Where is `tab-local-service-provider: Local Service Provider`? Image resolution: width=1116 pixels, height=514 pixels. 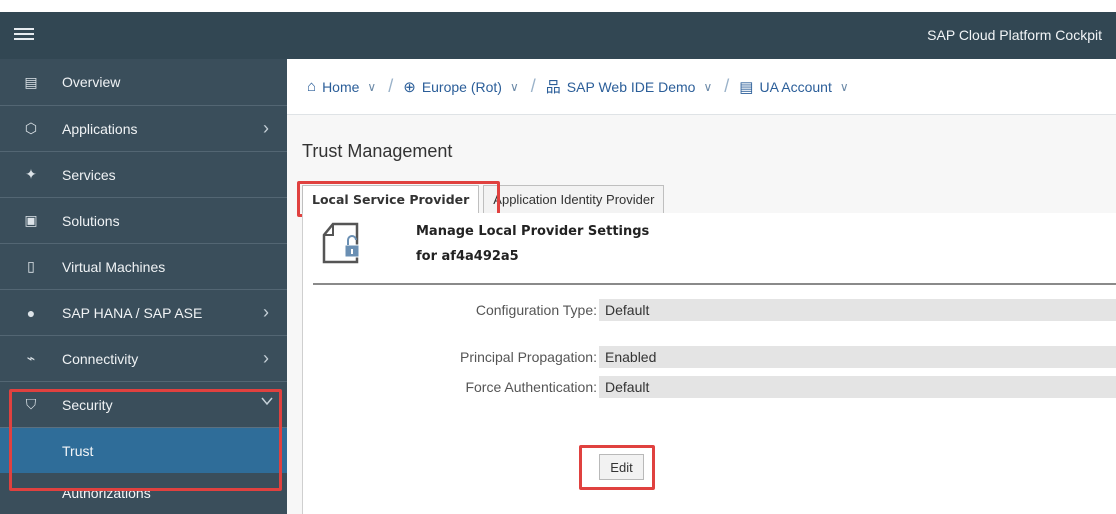 tab-local-service-provider: Local Service Provider is located at coordinates (391, 199).